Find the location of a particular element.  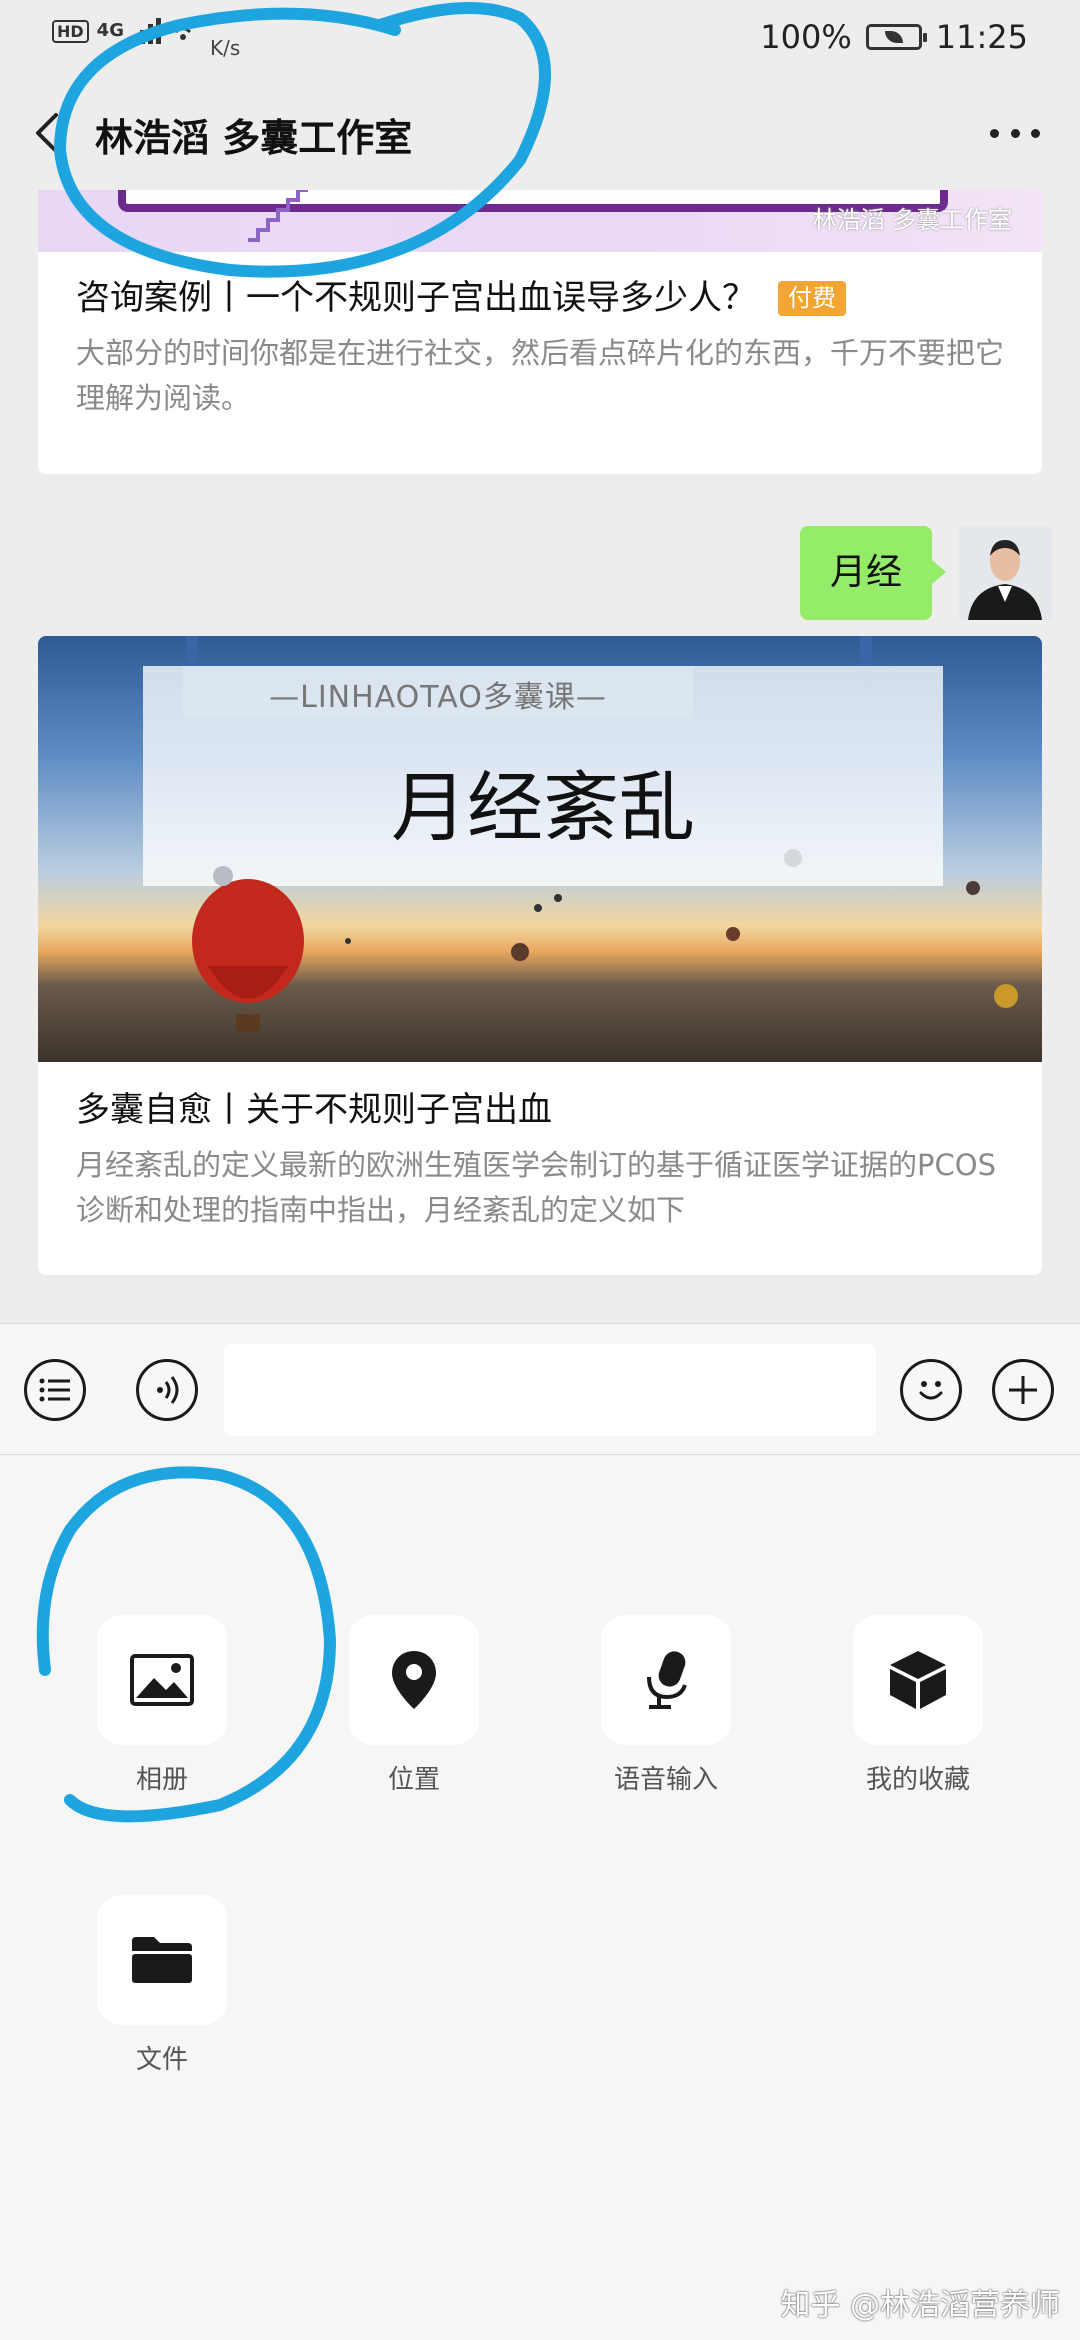

battery-icon is located at coordinates (896, 37).